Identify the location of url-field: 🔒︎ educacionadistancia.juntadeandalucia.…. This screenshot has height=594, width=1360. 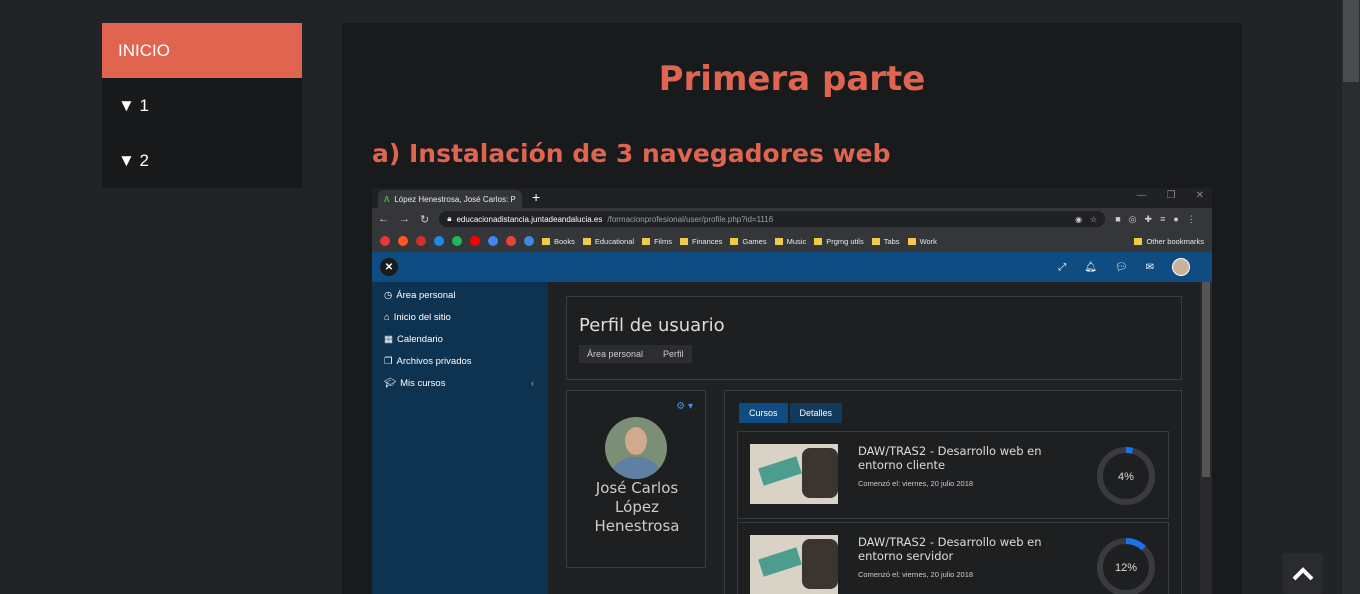
(772, 219).